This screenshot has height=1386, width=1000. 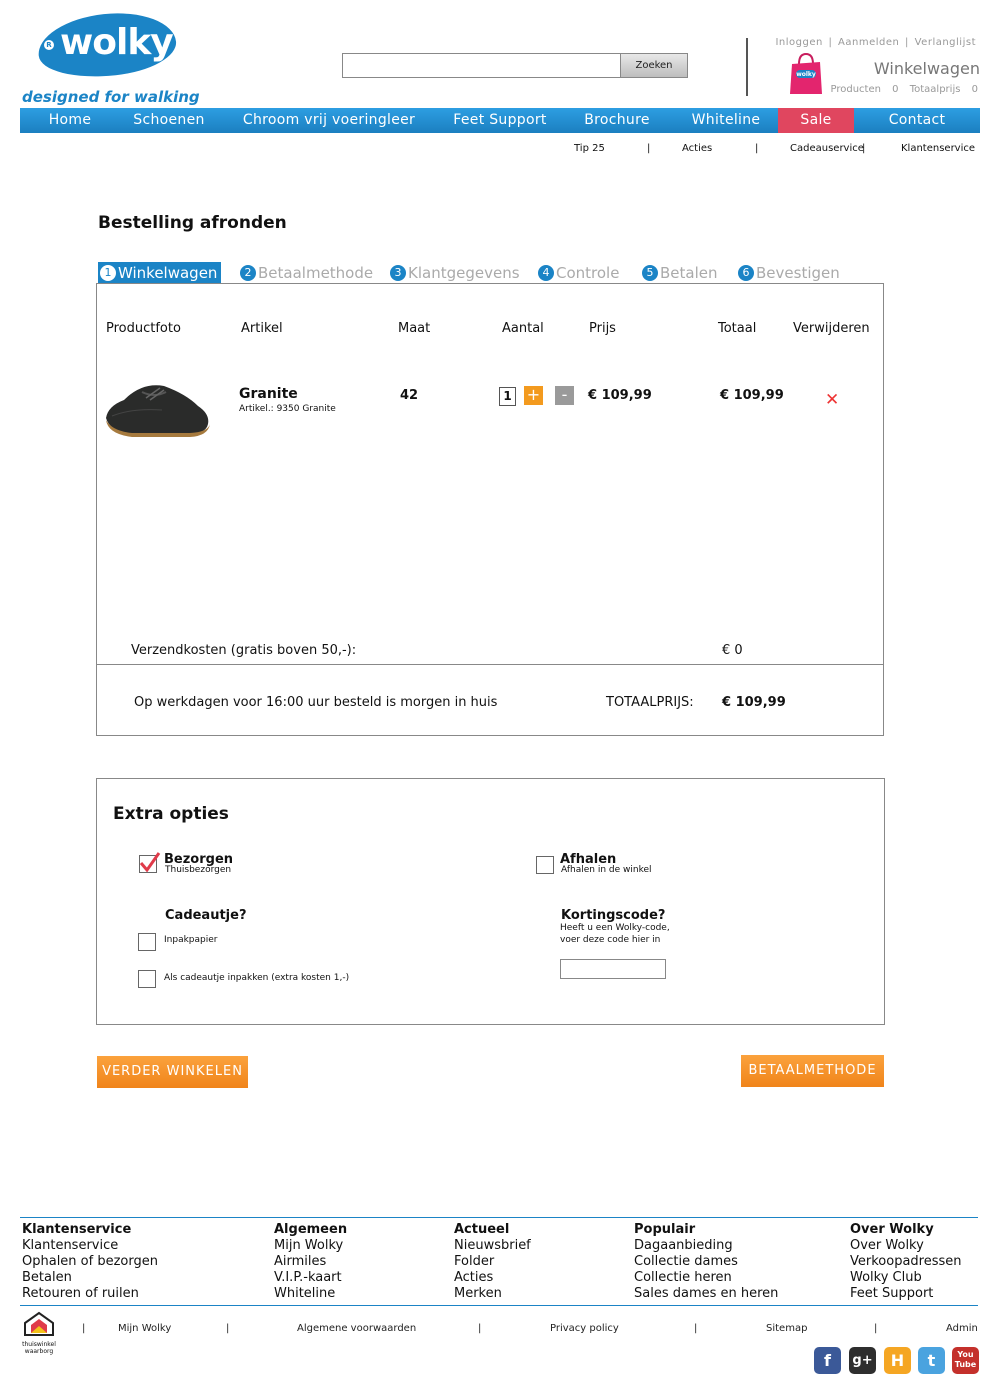 What do you see at coordinates (816, 120) in the screenshot?
I see `nav-sale: Sale` at bounding box center [816, 120].